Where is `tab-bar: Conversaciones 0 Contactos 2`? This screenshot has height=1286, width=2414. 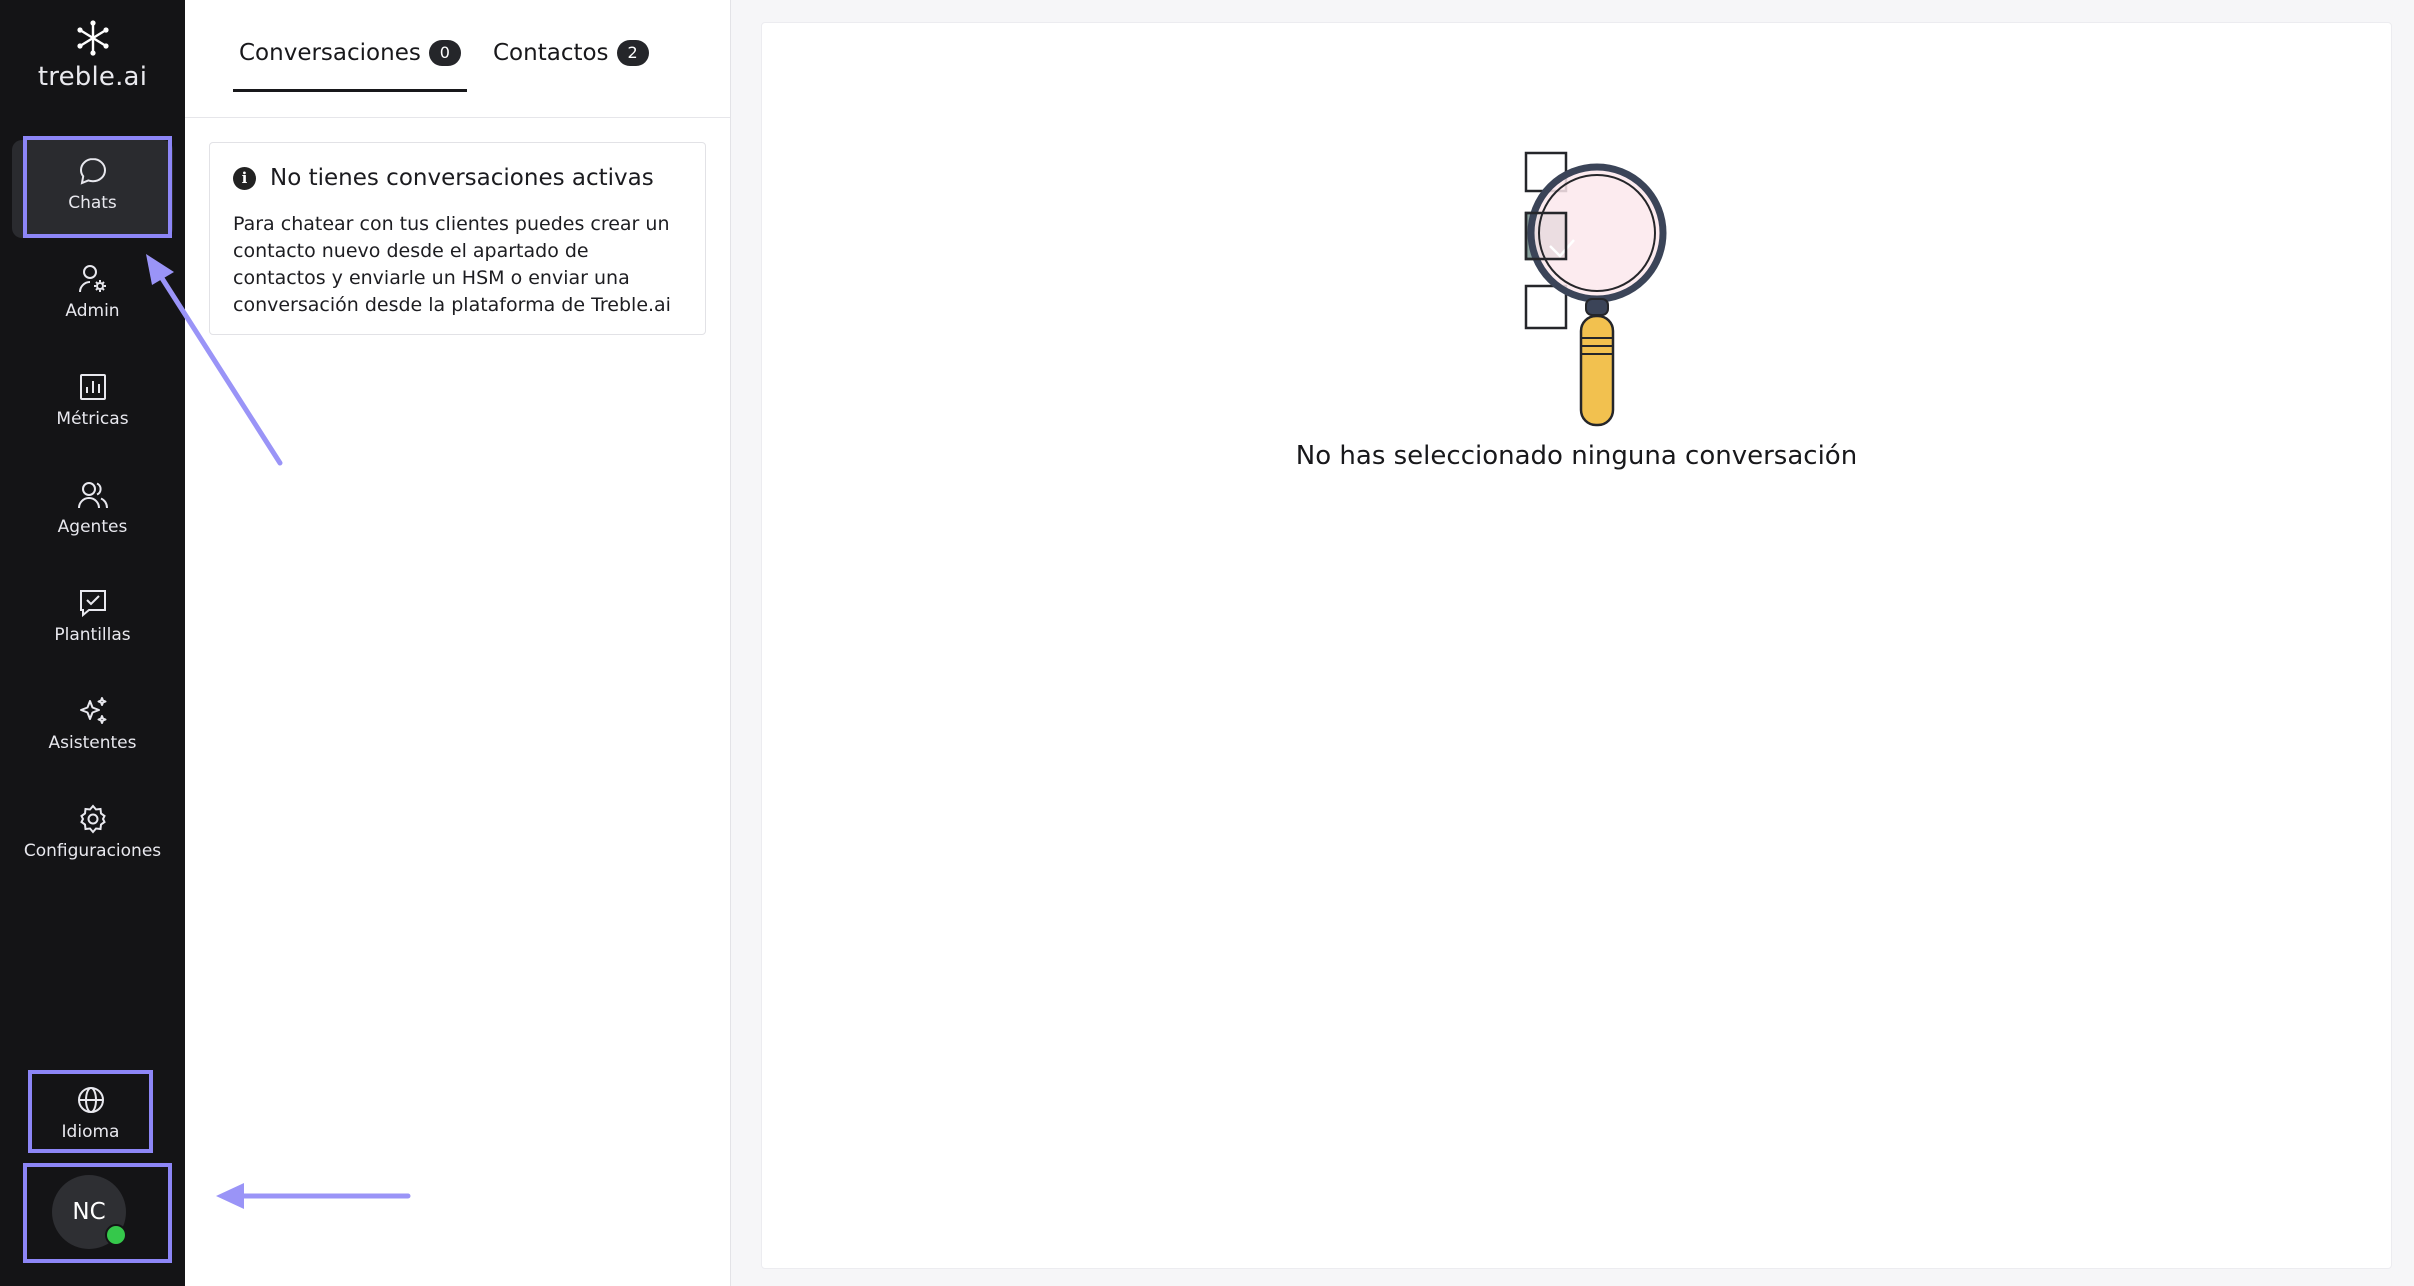 tab-bar: Conversaciones 0 Contactos 2 is located at coordinates (457, 59).